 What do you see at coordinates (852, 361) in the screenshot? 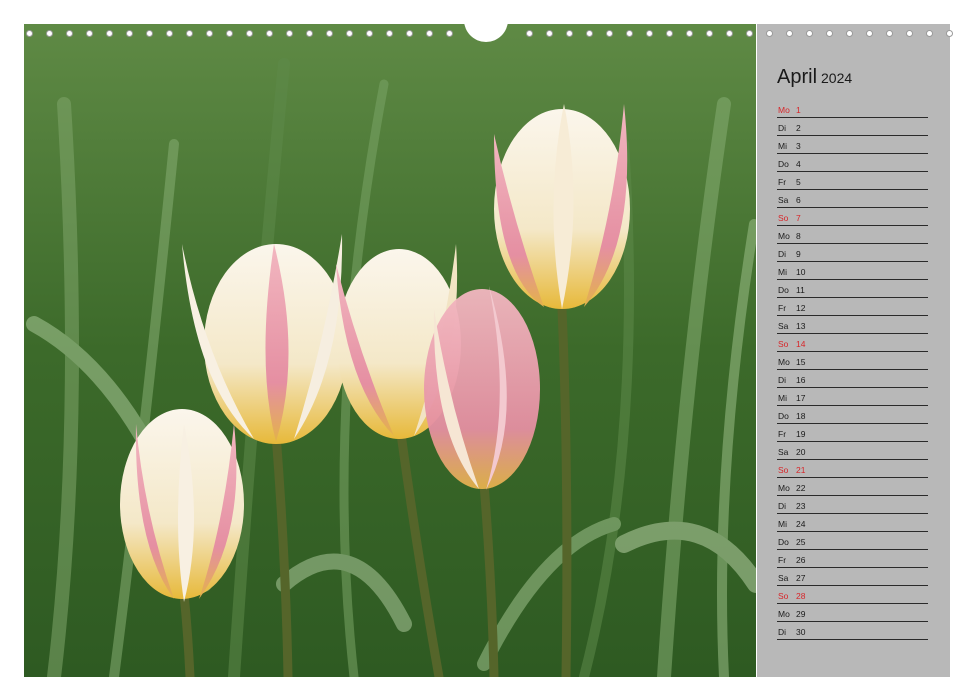
I see `day-row: Mo 15` at bounding box center [852, 361].